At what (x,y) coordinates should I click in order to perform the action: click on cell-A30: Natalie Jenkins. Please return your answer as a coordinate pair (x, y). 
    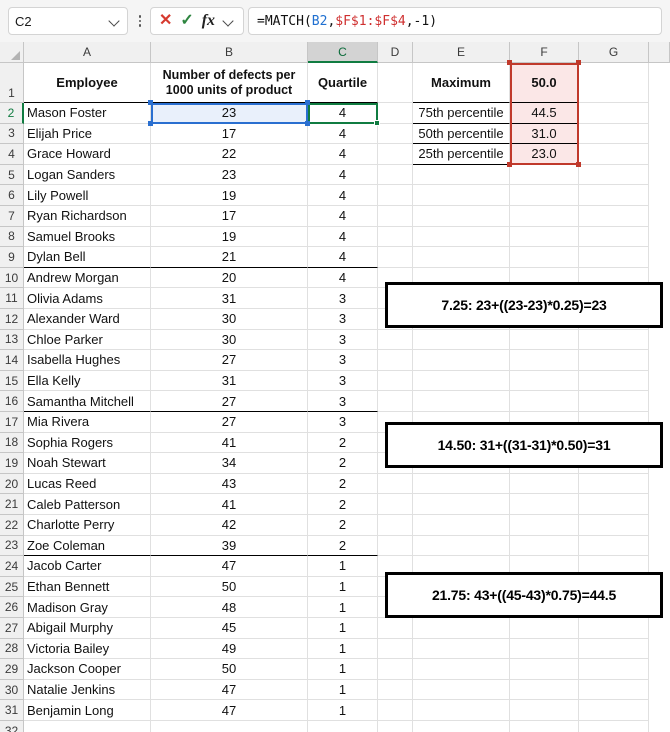
    Looking at the image, I should click on (87, 690).